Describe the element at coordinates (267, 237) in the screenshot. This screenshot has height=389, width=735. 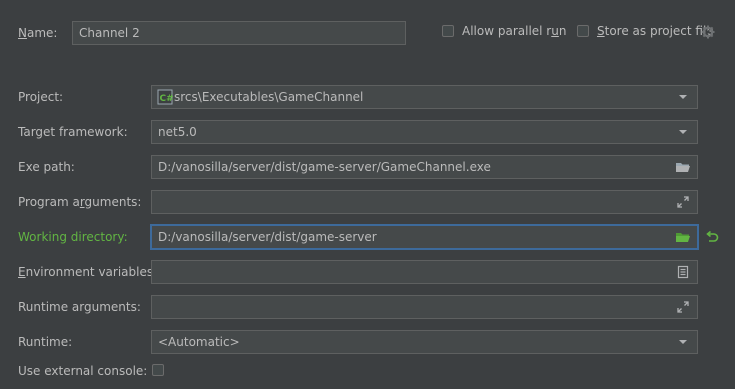
I see `working-directory-value: D:/vanosilla/server/dist/game-server` at that location.